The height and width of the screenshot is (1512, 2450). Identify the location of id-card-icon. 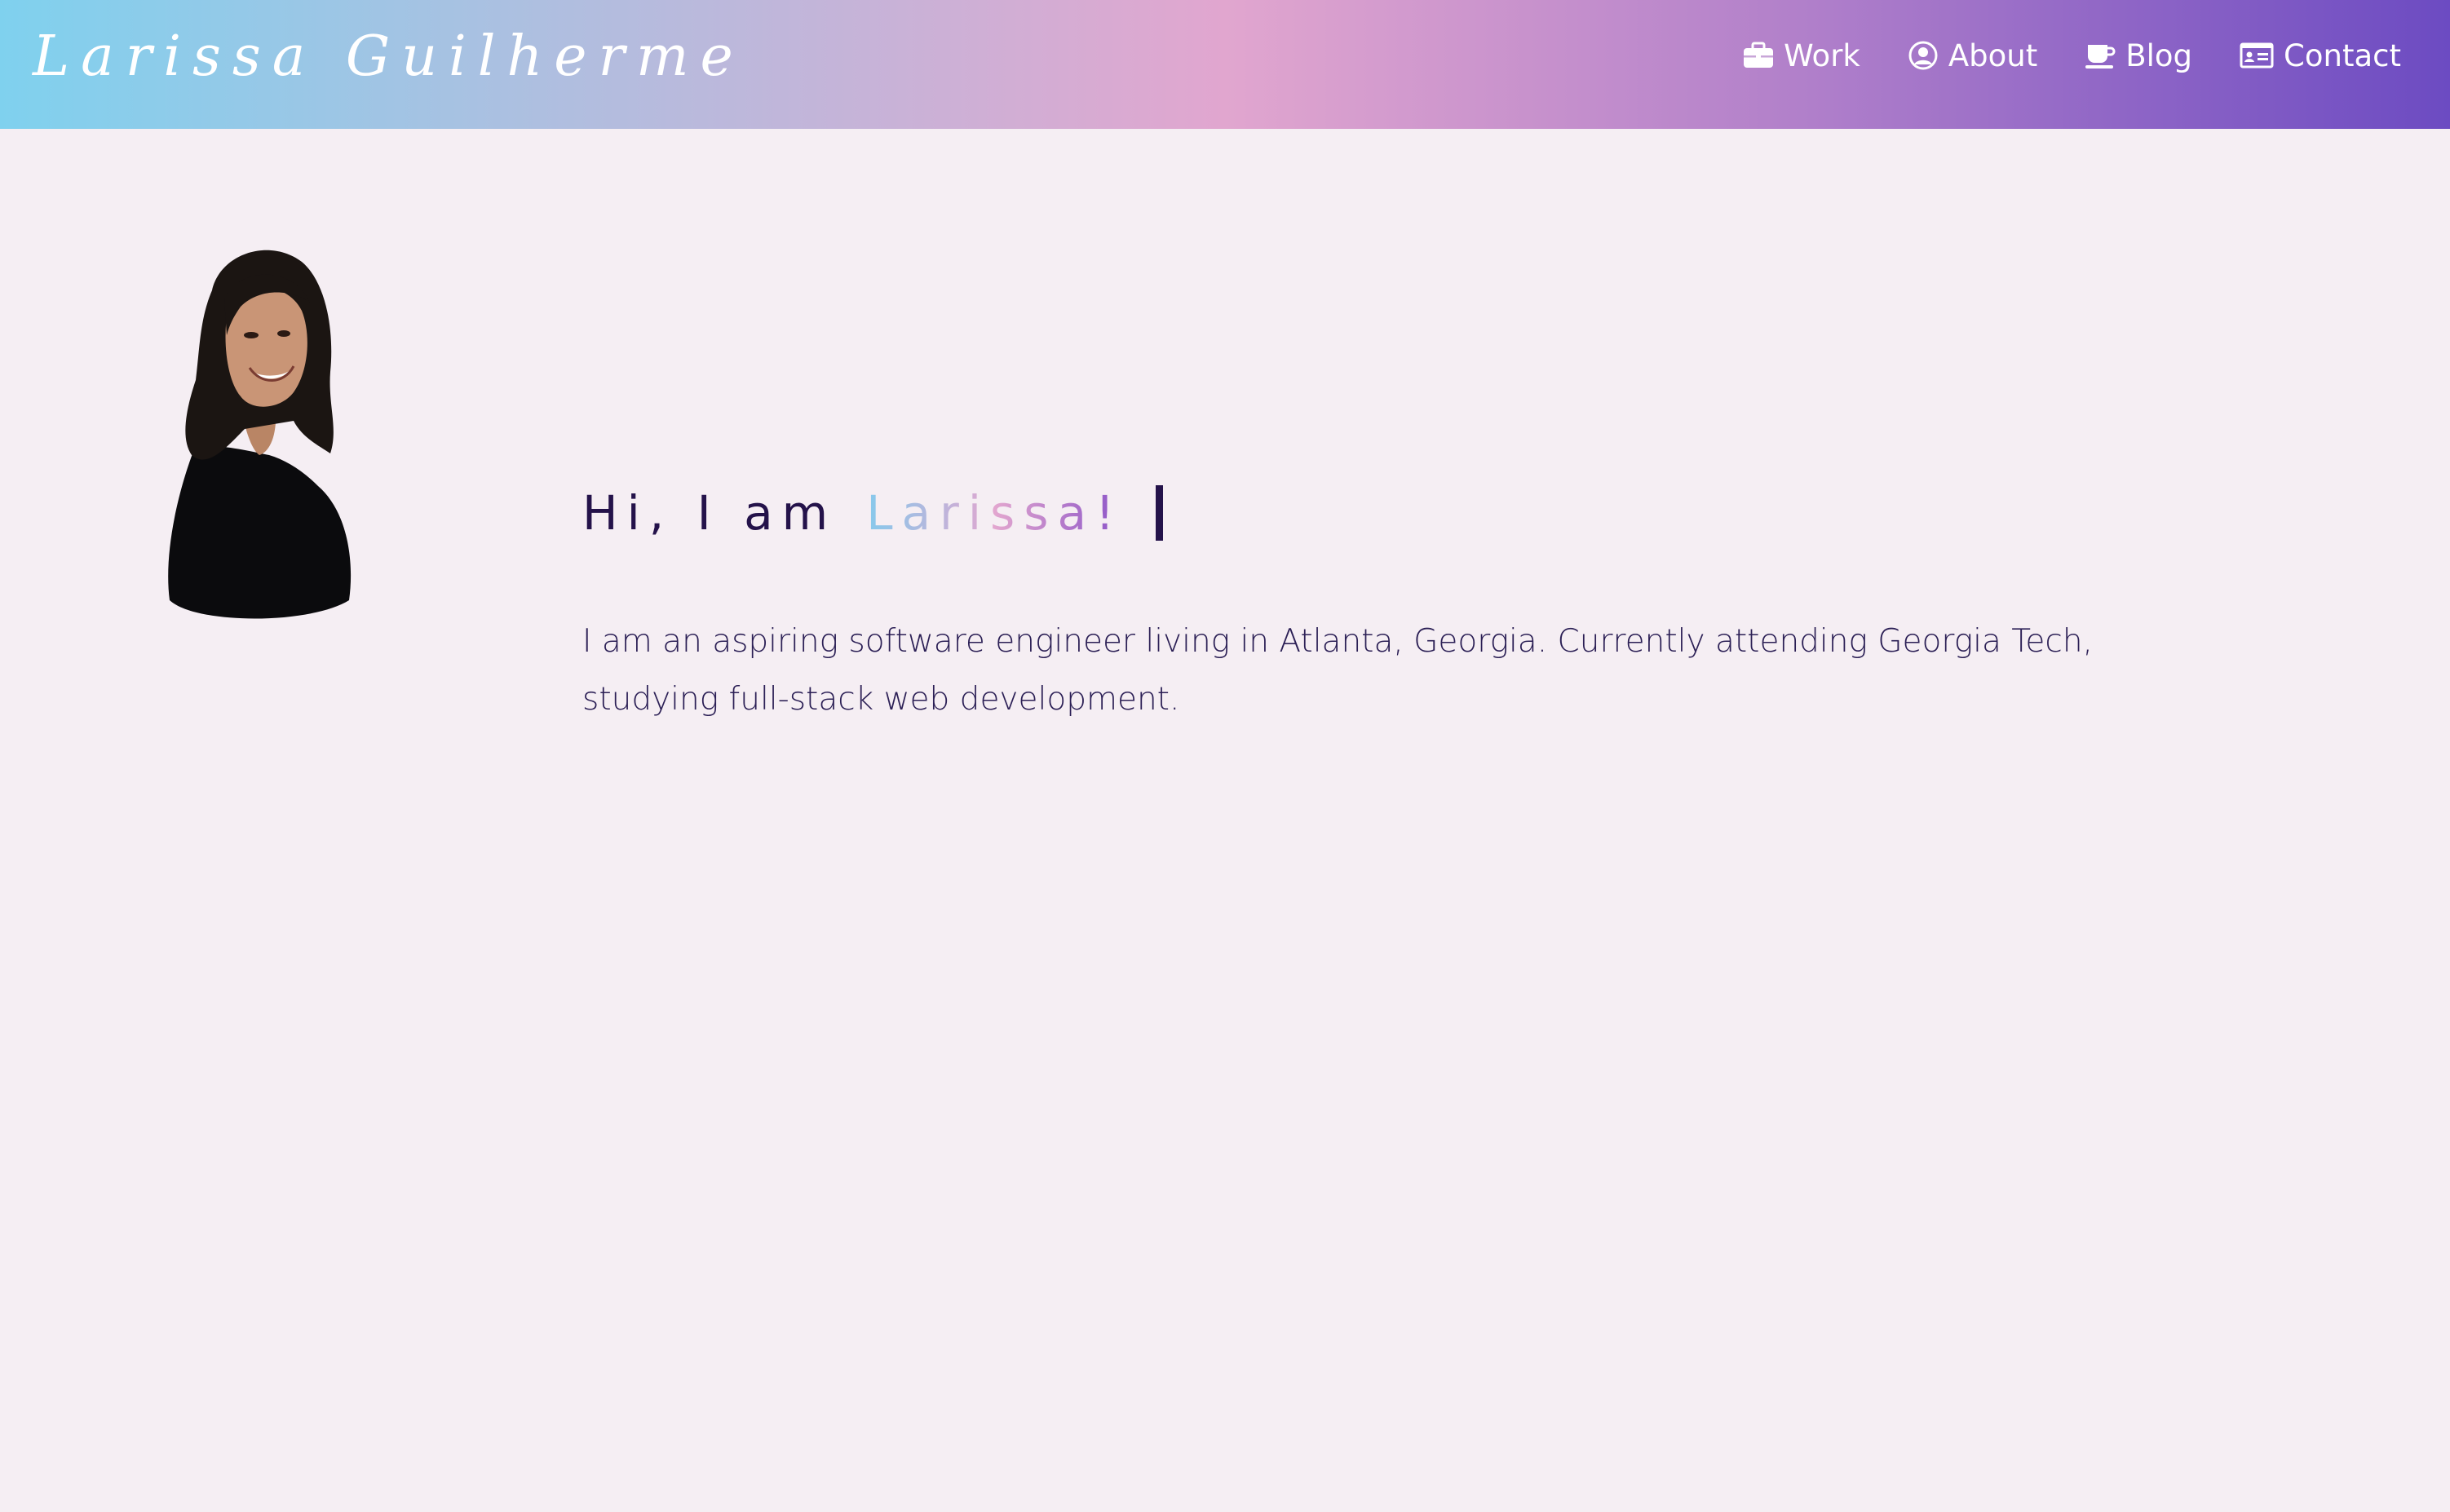
(2257, 55).